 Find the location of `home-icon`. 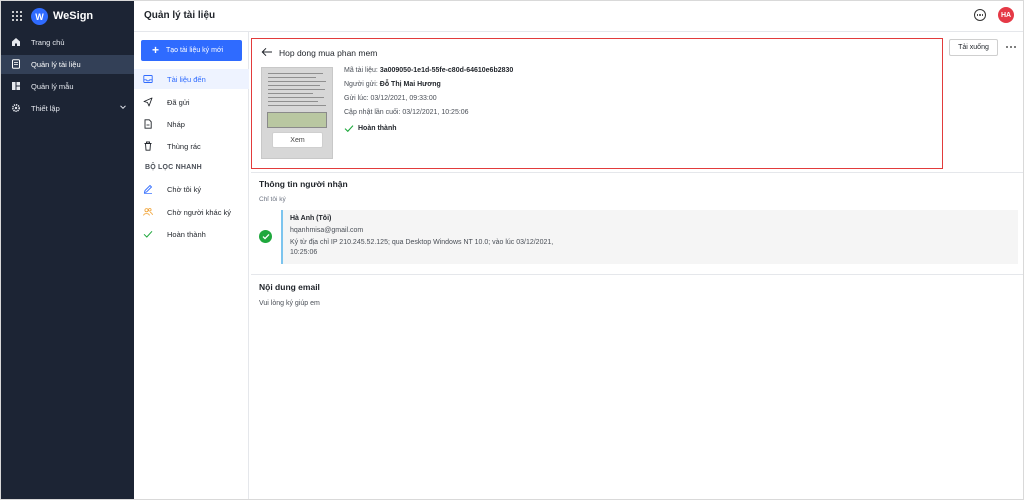

home-icon is located at coordinates (16, 42).